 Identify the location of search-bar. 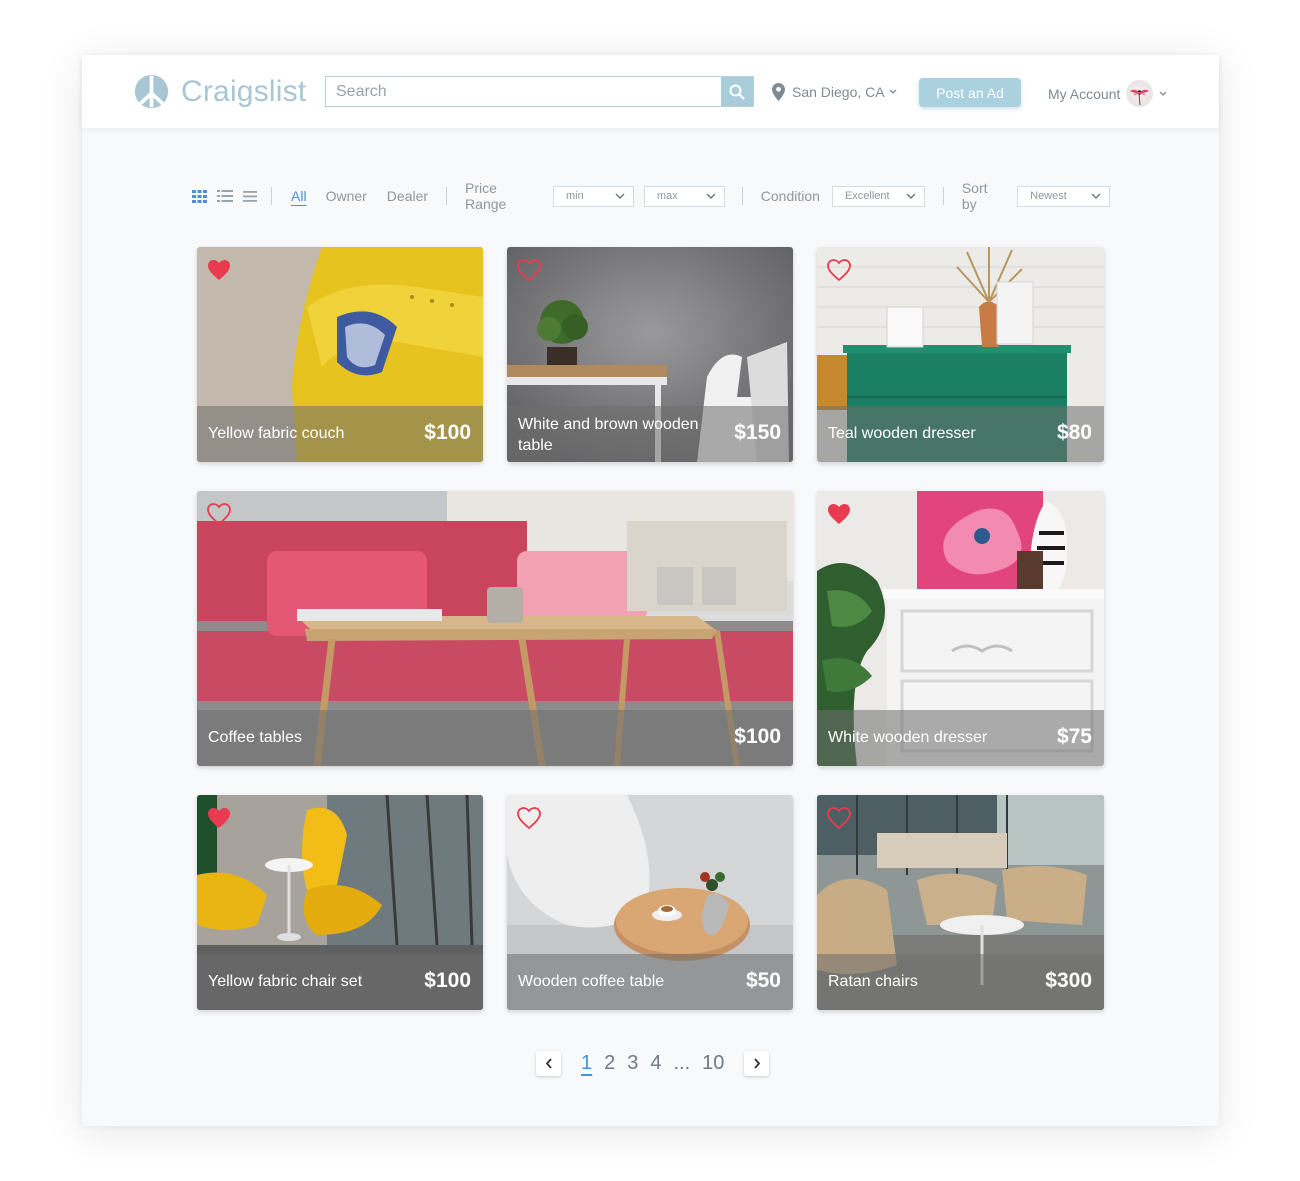
(539, 91).